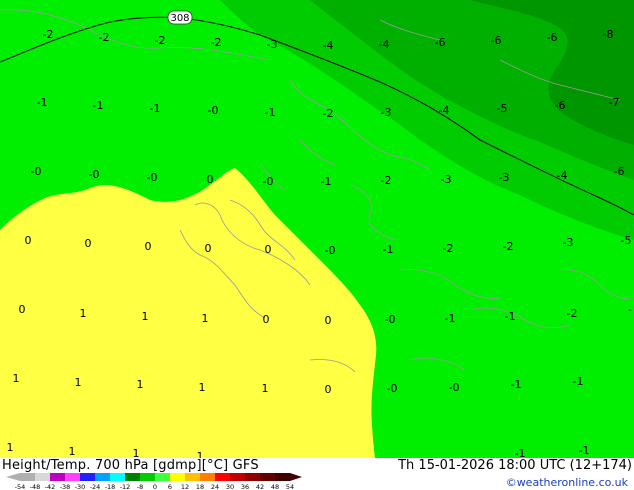 This screenshot has width=634, height=490. I want to click on temperature-label: -8, so click(608, 34).